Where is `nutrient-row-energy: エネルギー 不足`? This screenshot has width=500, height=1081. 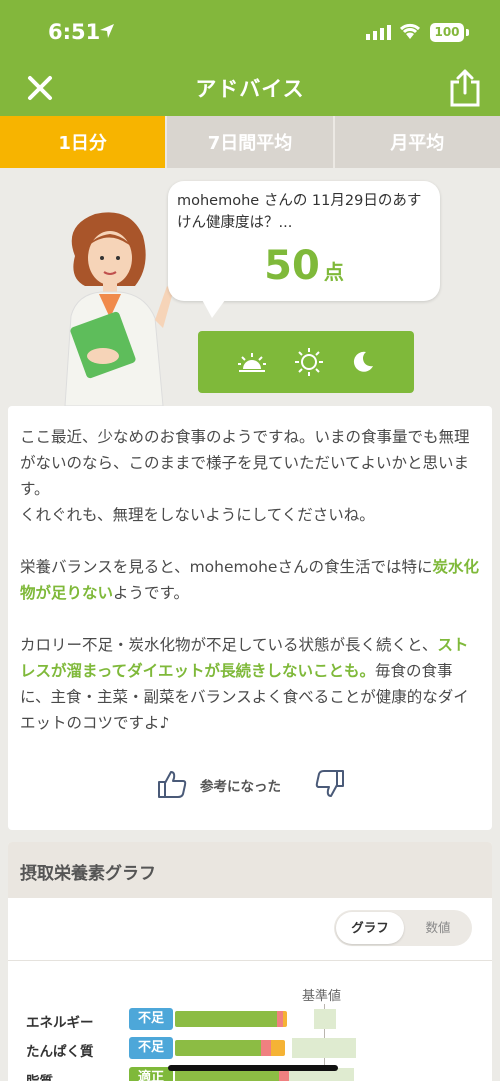 nutrient-row-energy: エネルギー 不足 is located at coordinates (250, 1020).